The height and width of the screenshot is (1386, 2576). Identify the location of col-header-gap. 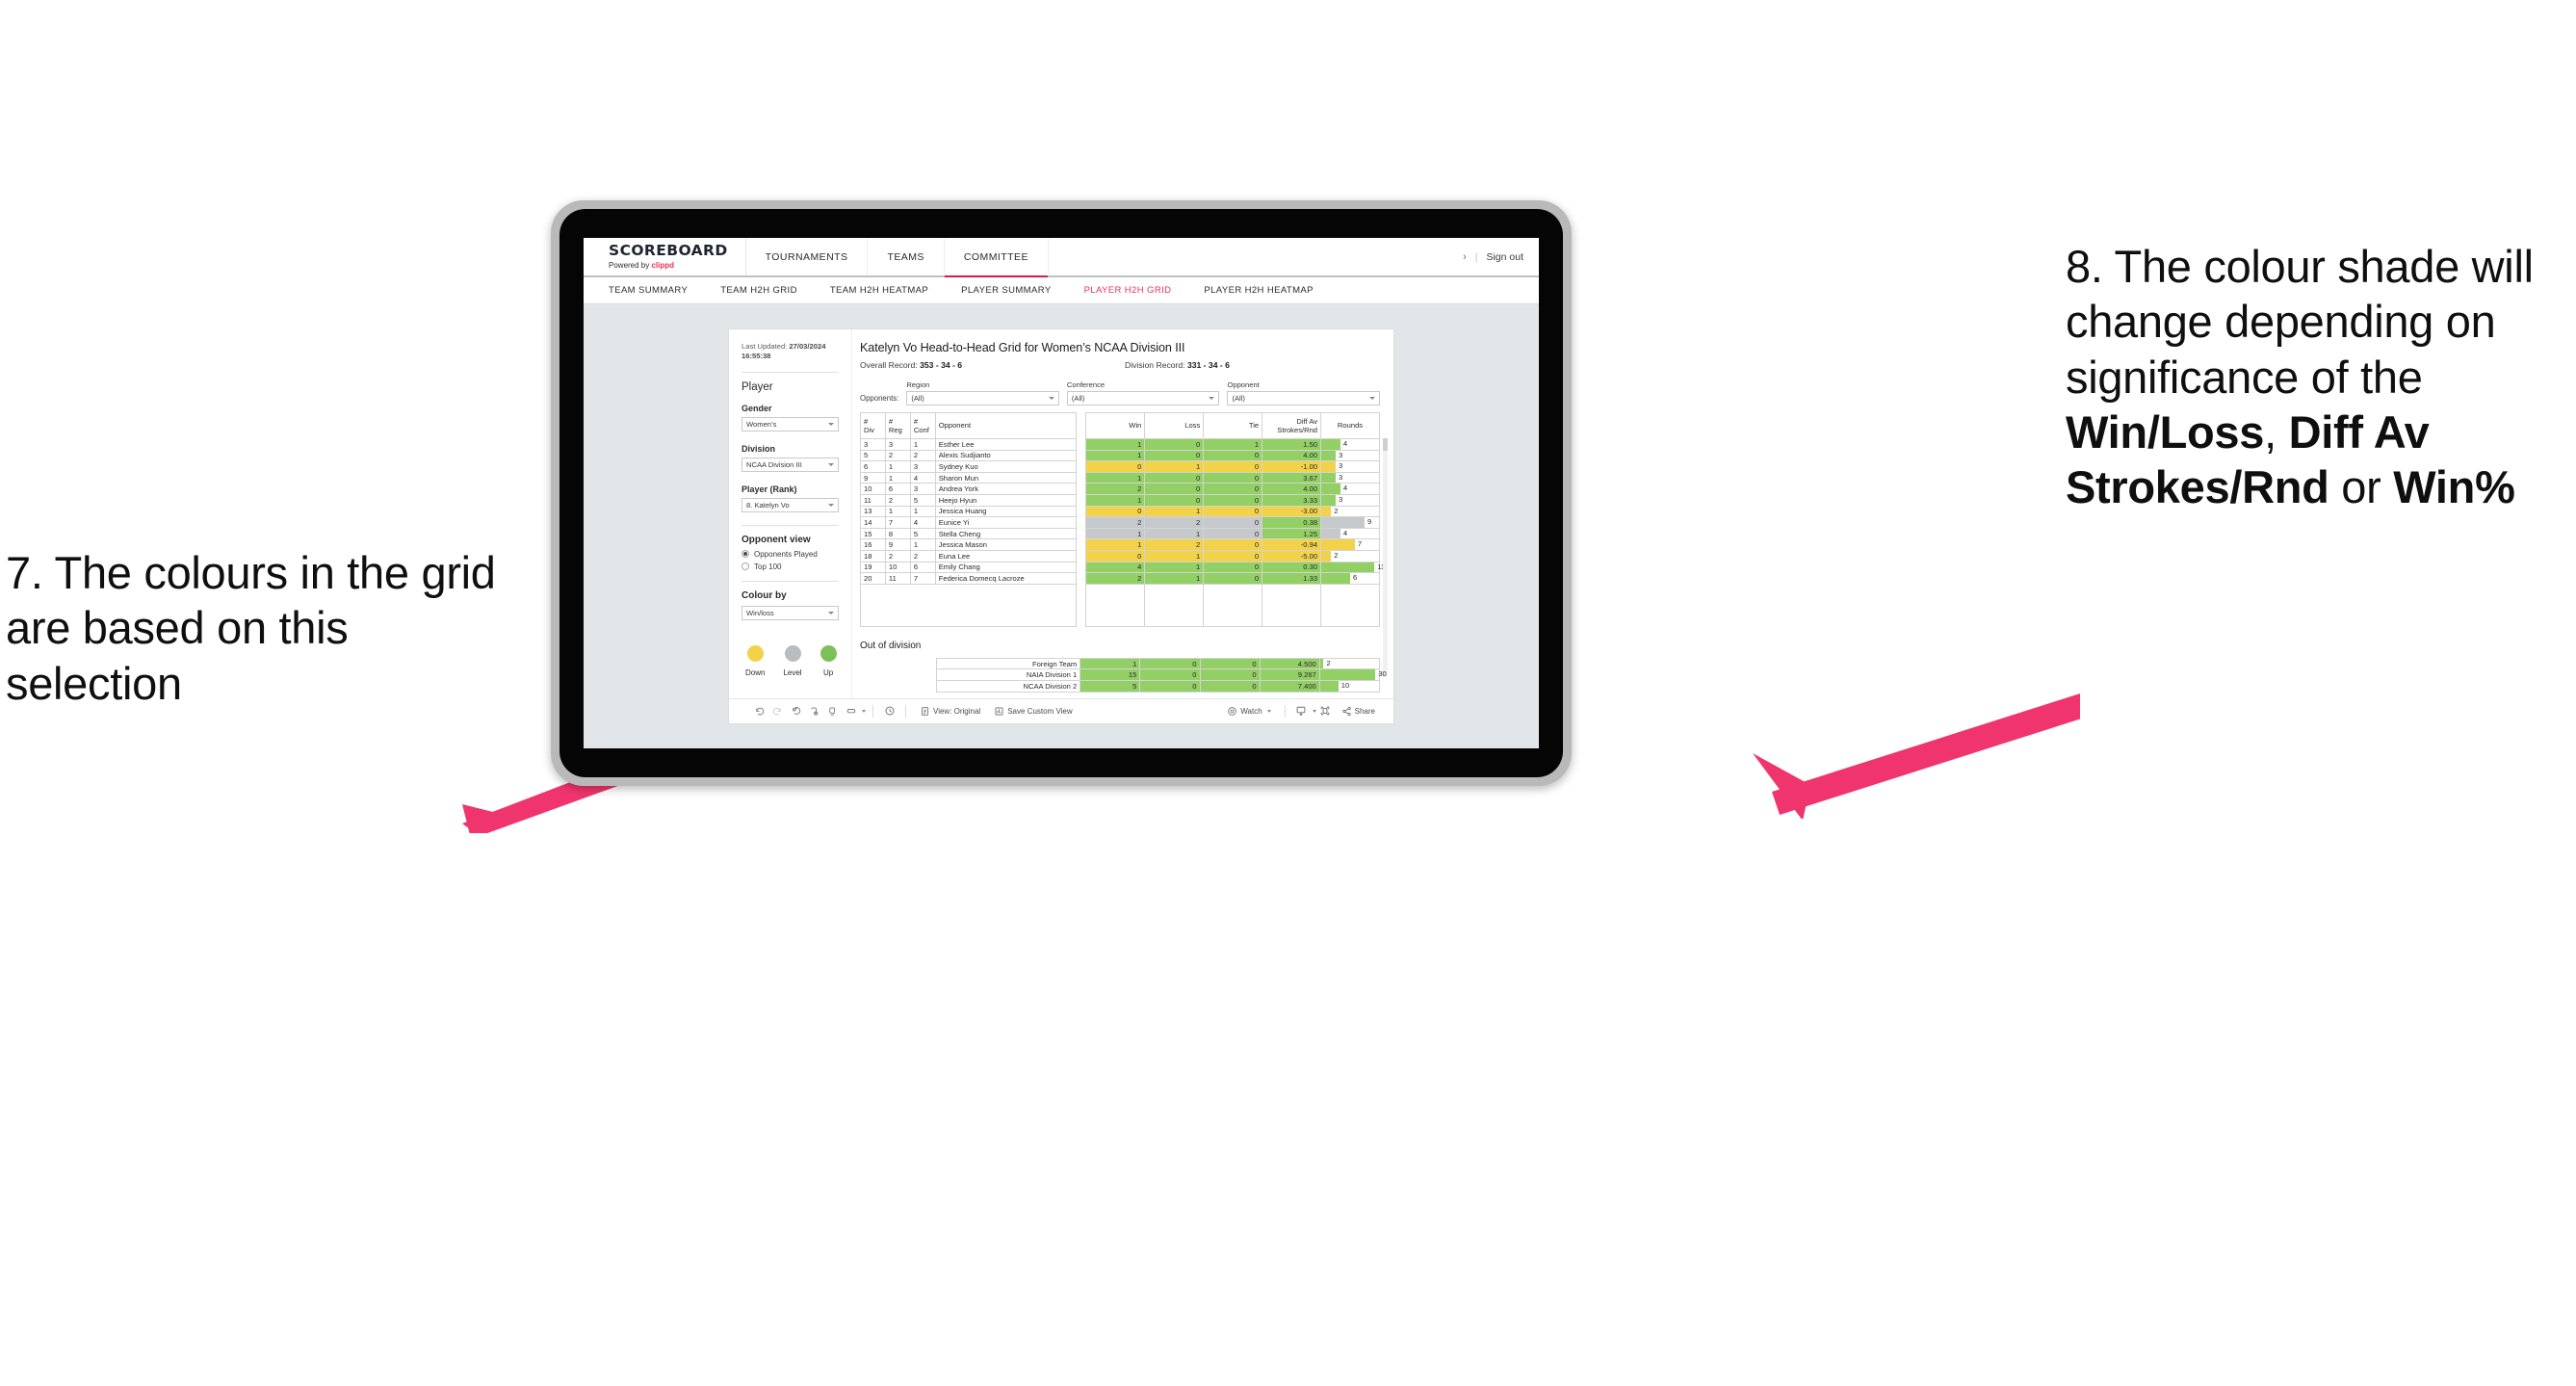
(1081, 425).